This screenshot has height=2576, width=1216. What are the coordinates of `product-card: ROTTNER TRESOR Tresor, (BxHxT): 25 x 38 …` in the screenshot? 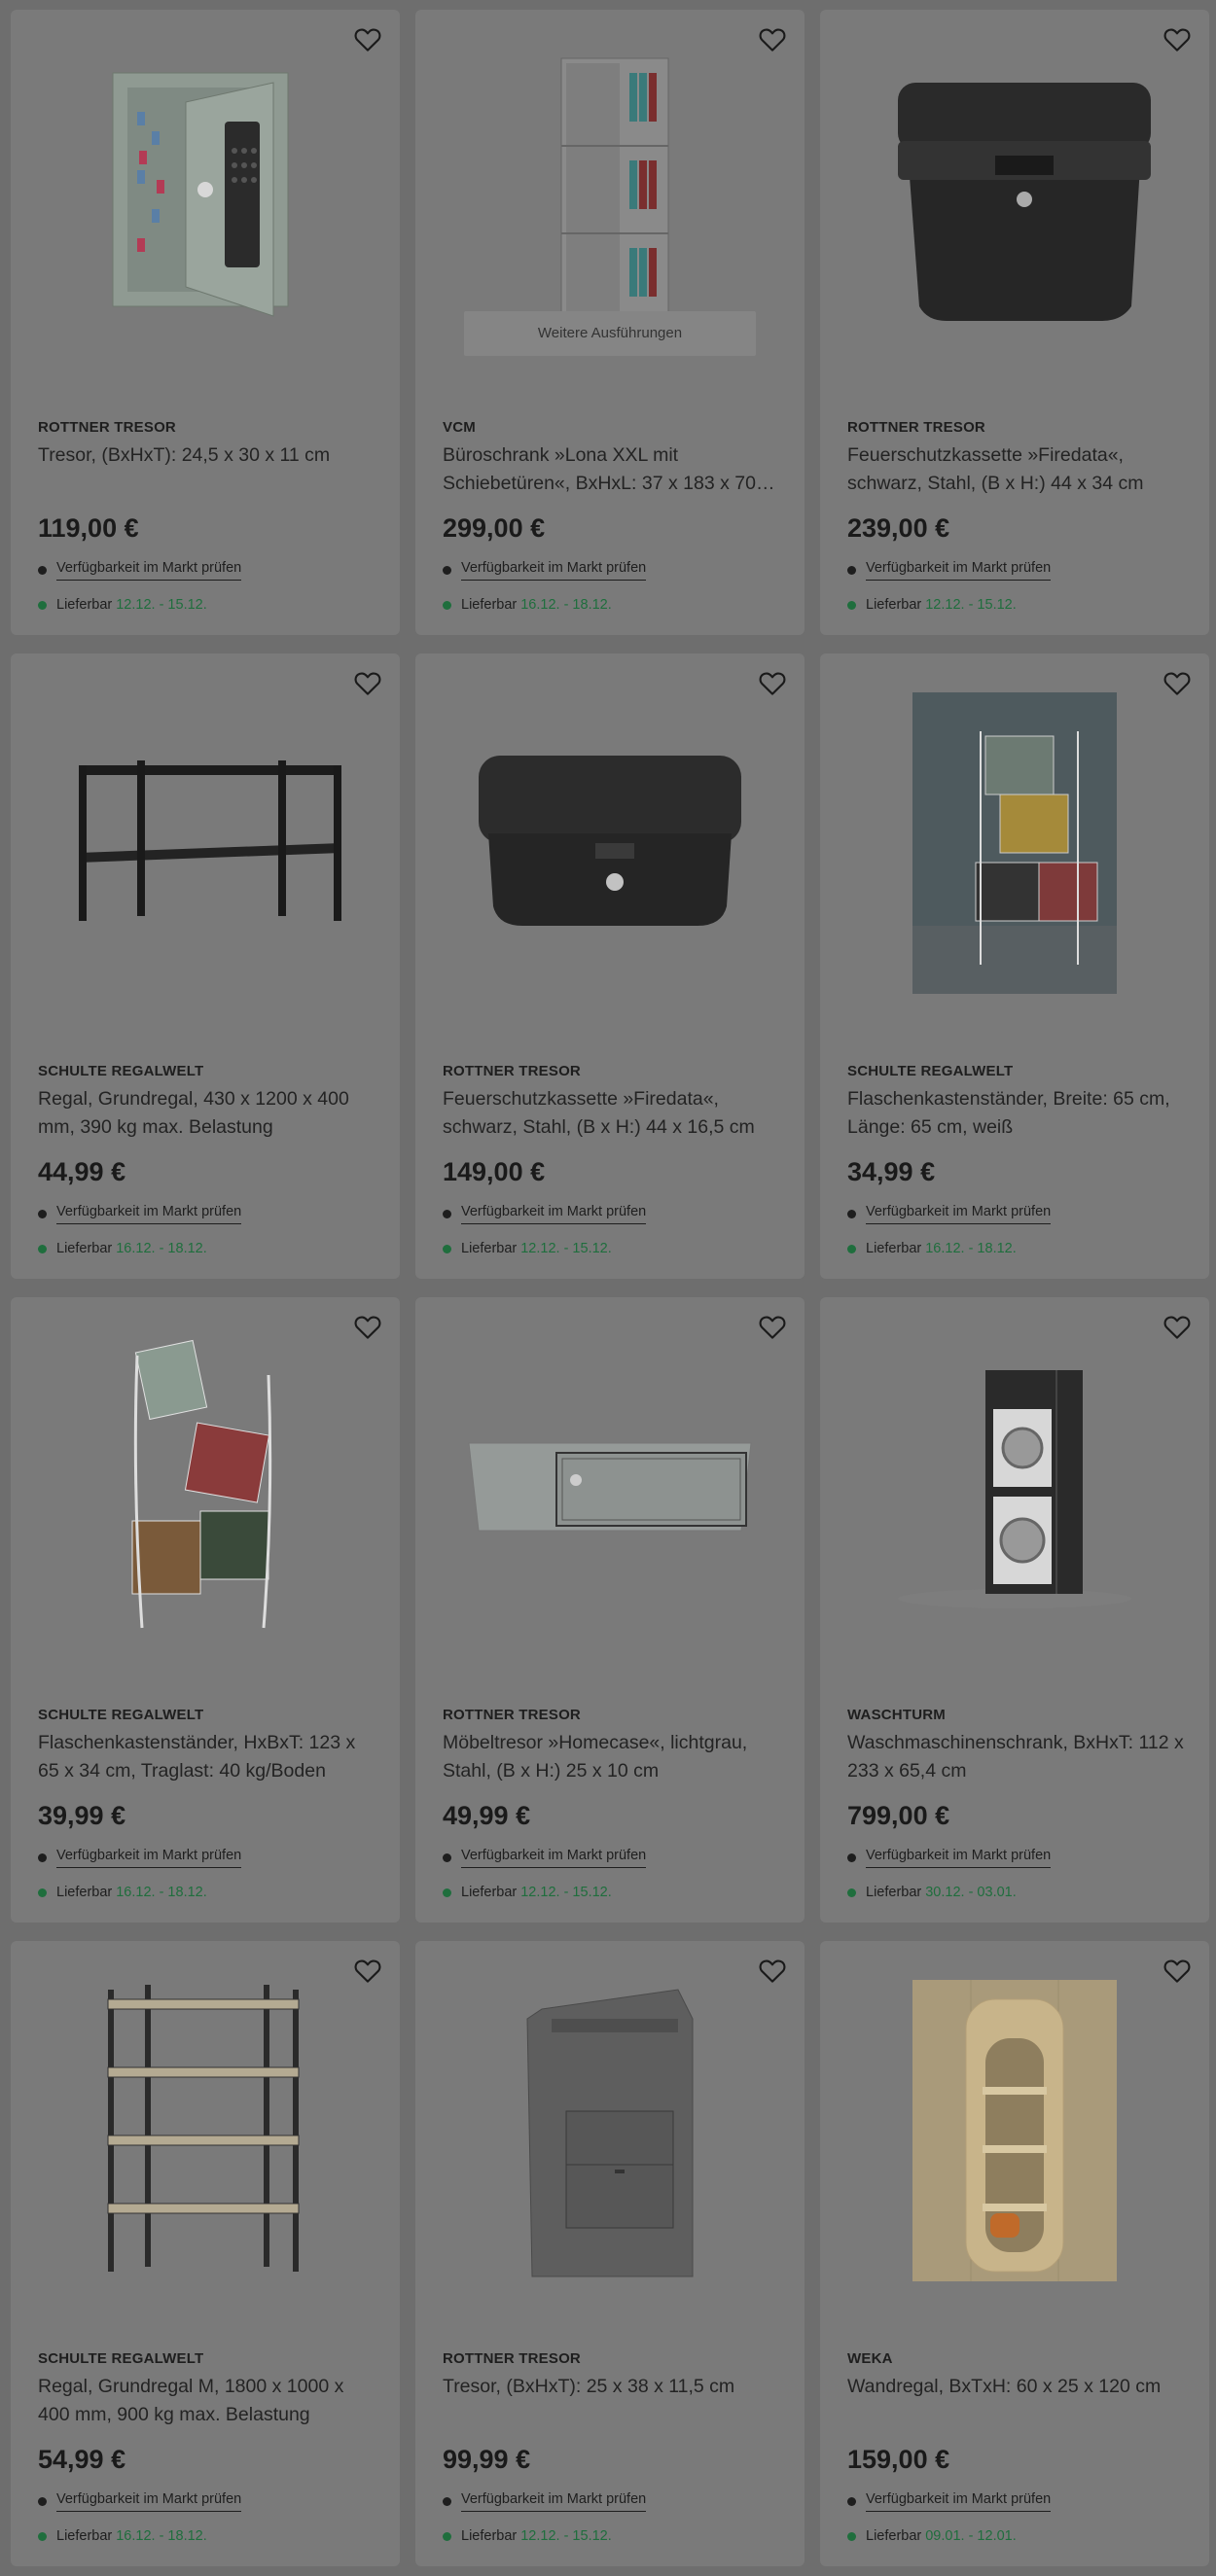 It's located at (610, 2254).